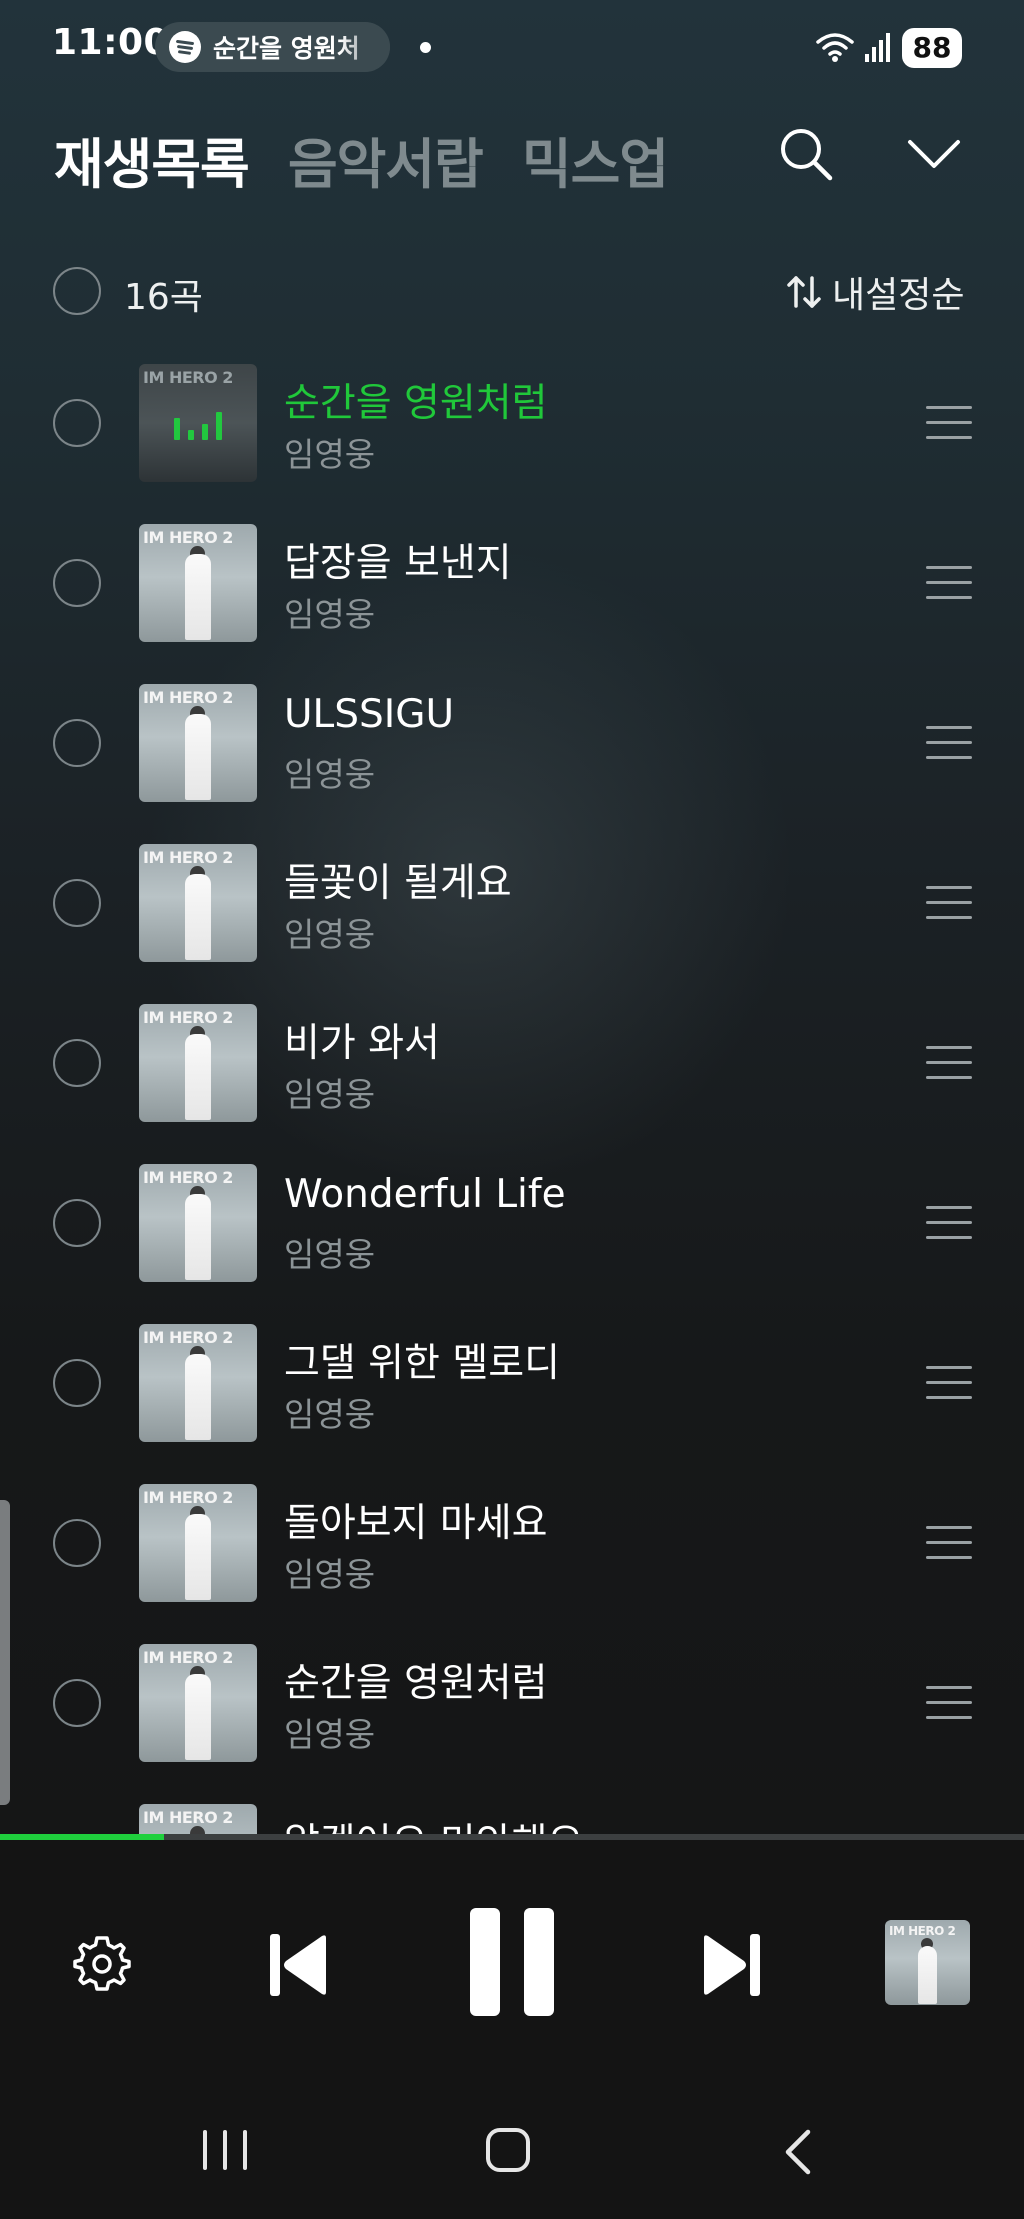 The width and height of the screenshot is (1024, 2219). Describe the element at coordinates (934, 154) in the screenshot. I see `chevron-down-icon` at that location.